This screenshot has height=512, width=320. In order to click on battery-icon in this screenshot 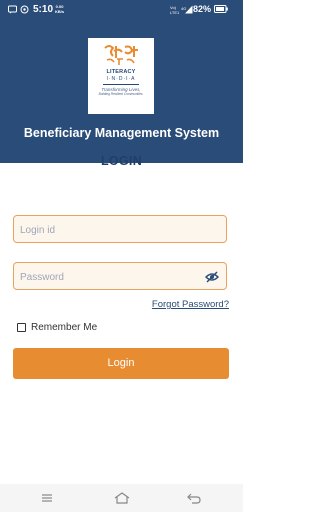, I will do `click(221, 9)`.